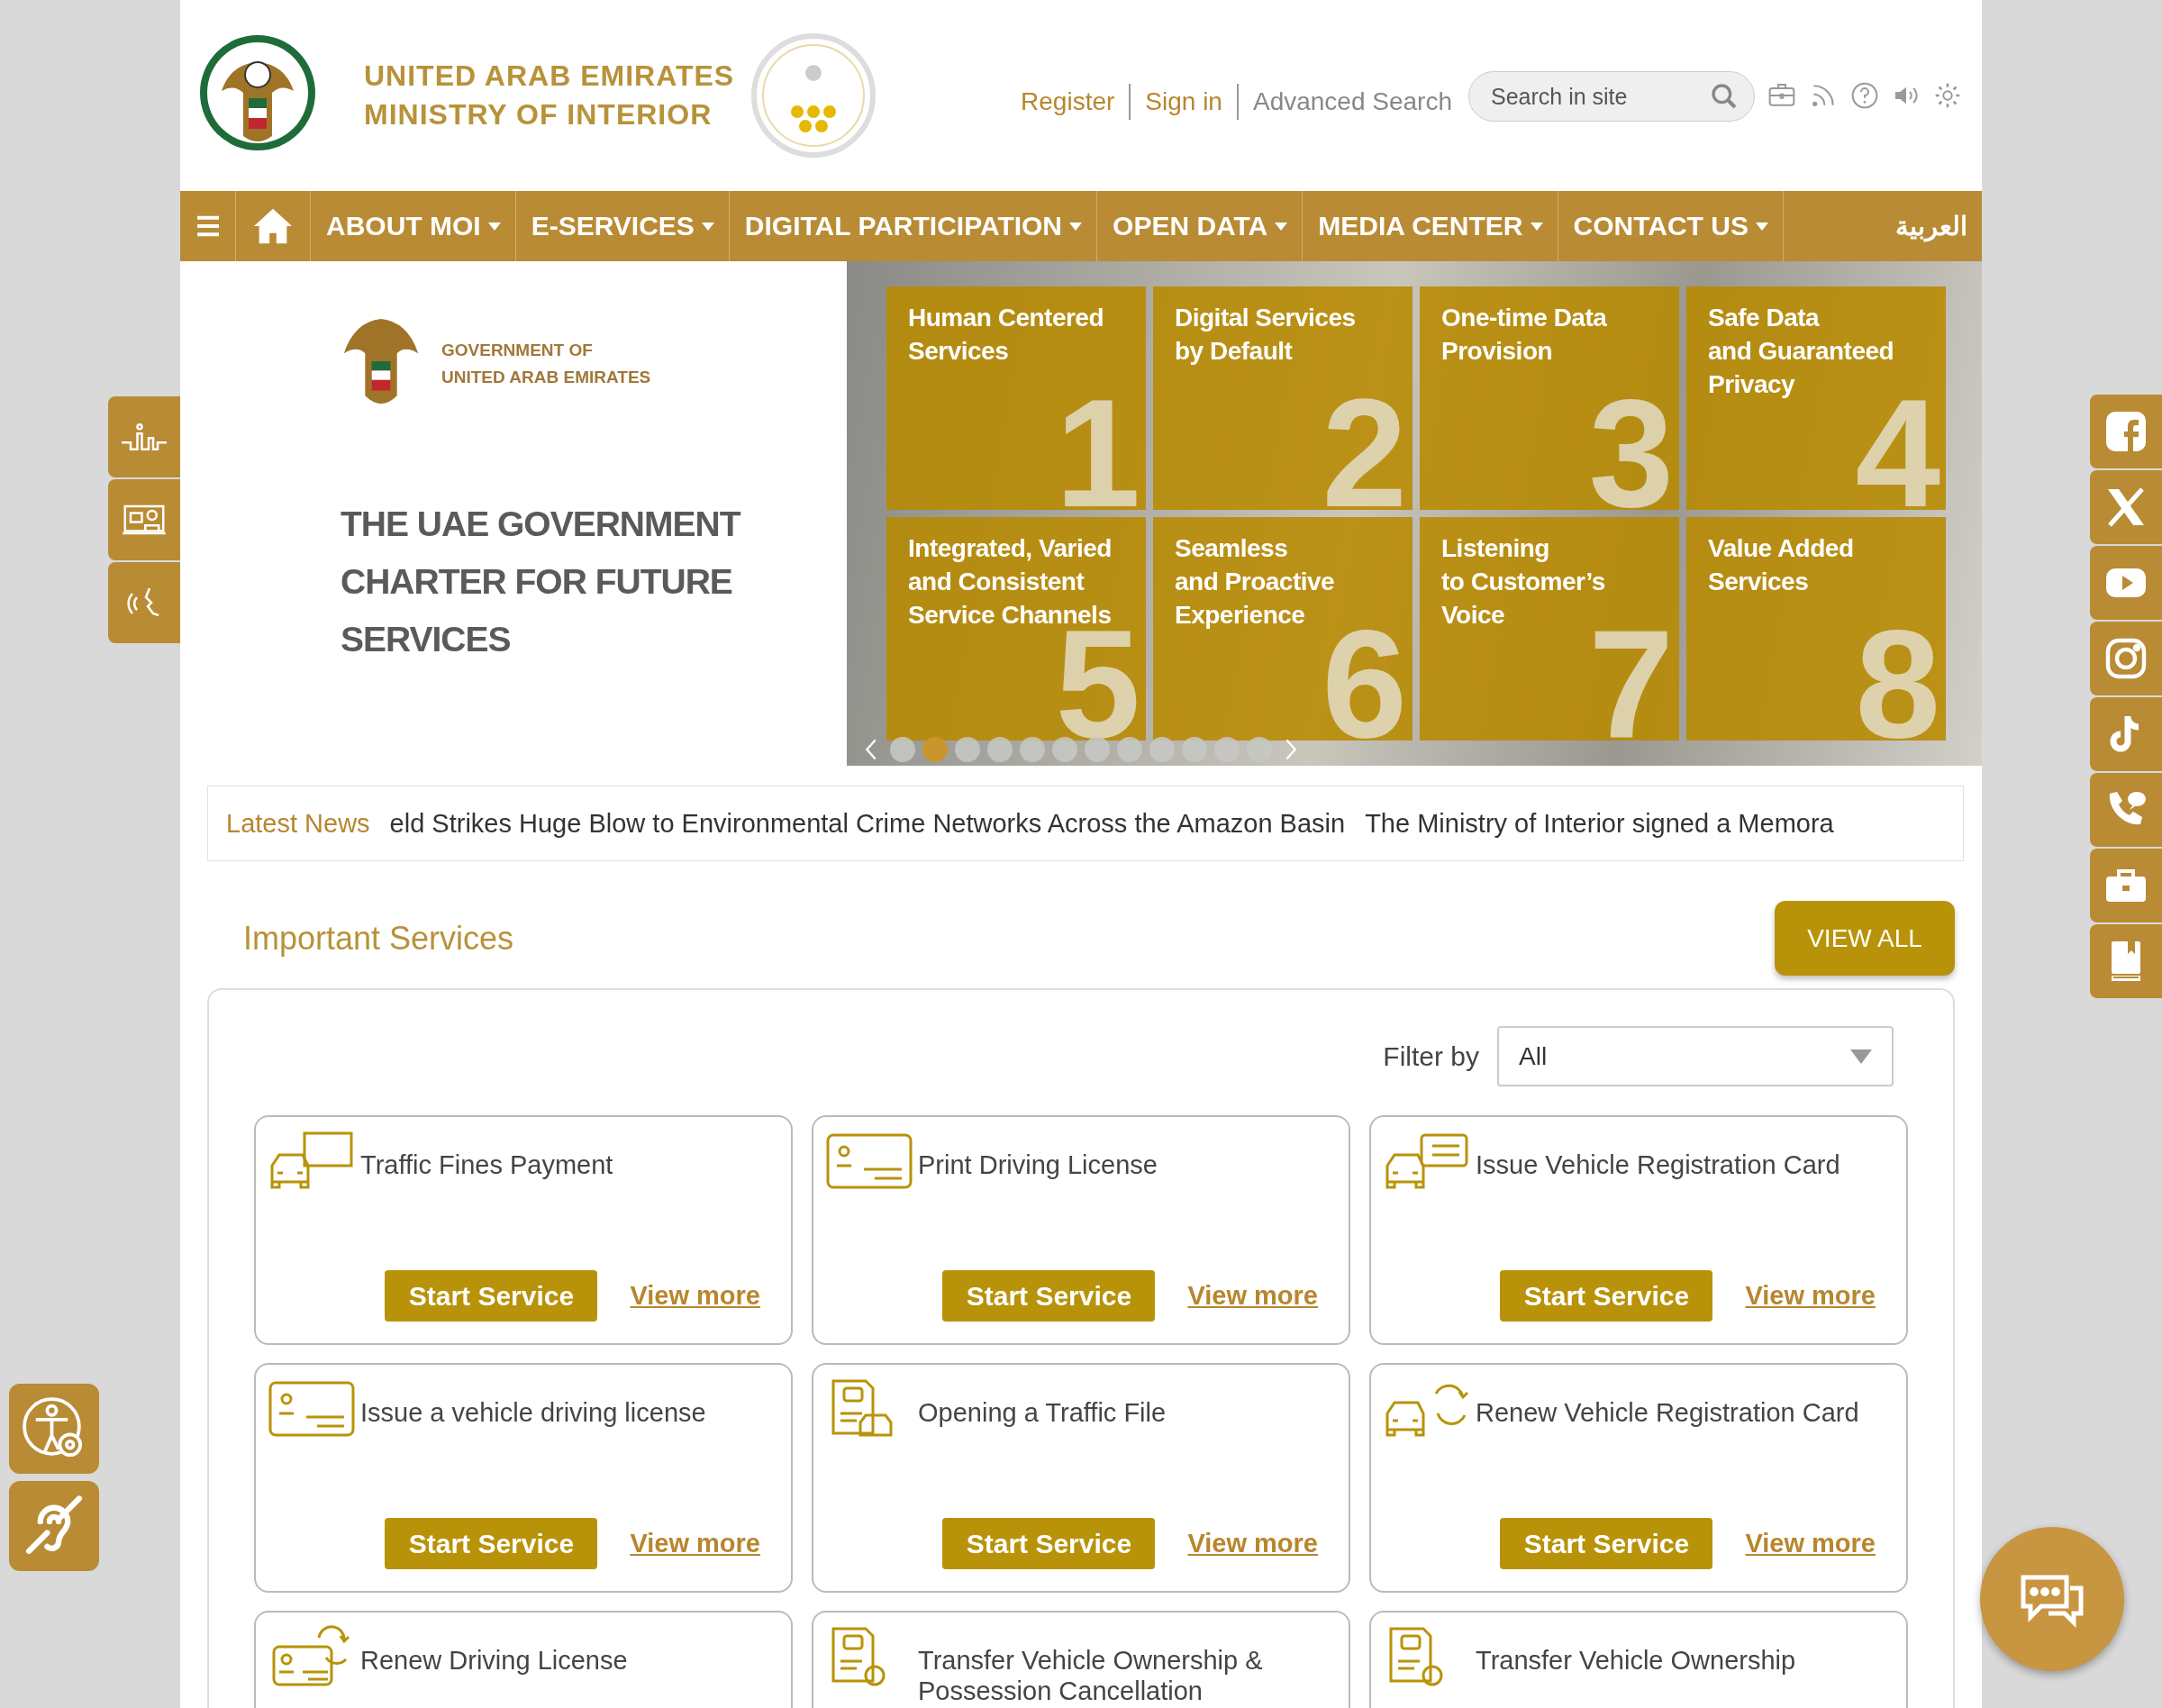 The image size is (2162, 1708). I want to click on service-title: Opening a Traffic File, so click(1042, 1412).